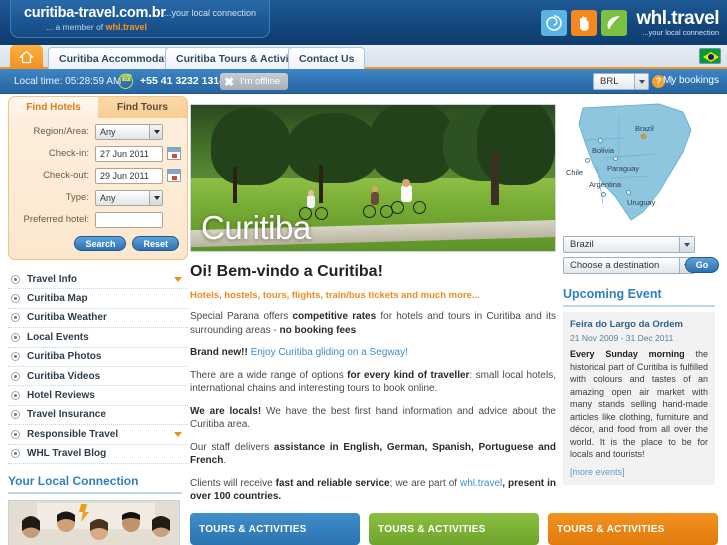 Image resolution: width=727 pixels, height=545 pixels. What do you see at coordinates (98, 416) in the screenshot?
I see `sidebar-item-travel-insurance: Travel Insurance` at bounding box center [98, 416].